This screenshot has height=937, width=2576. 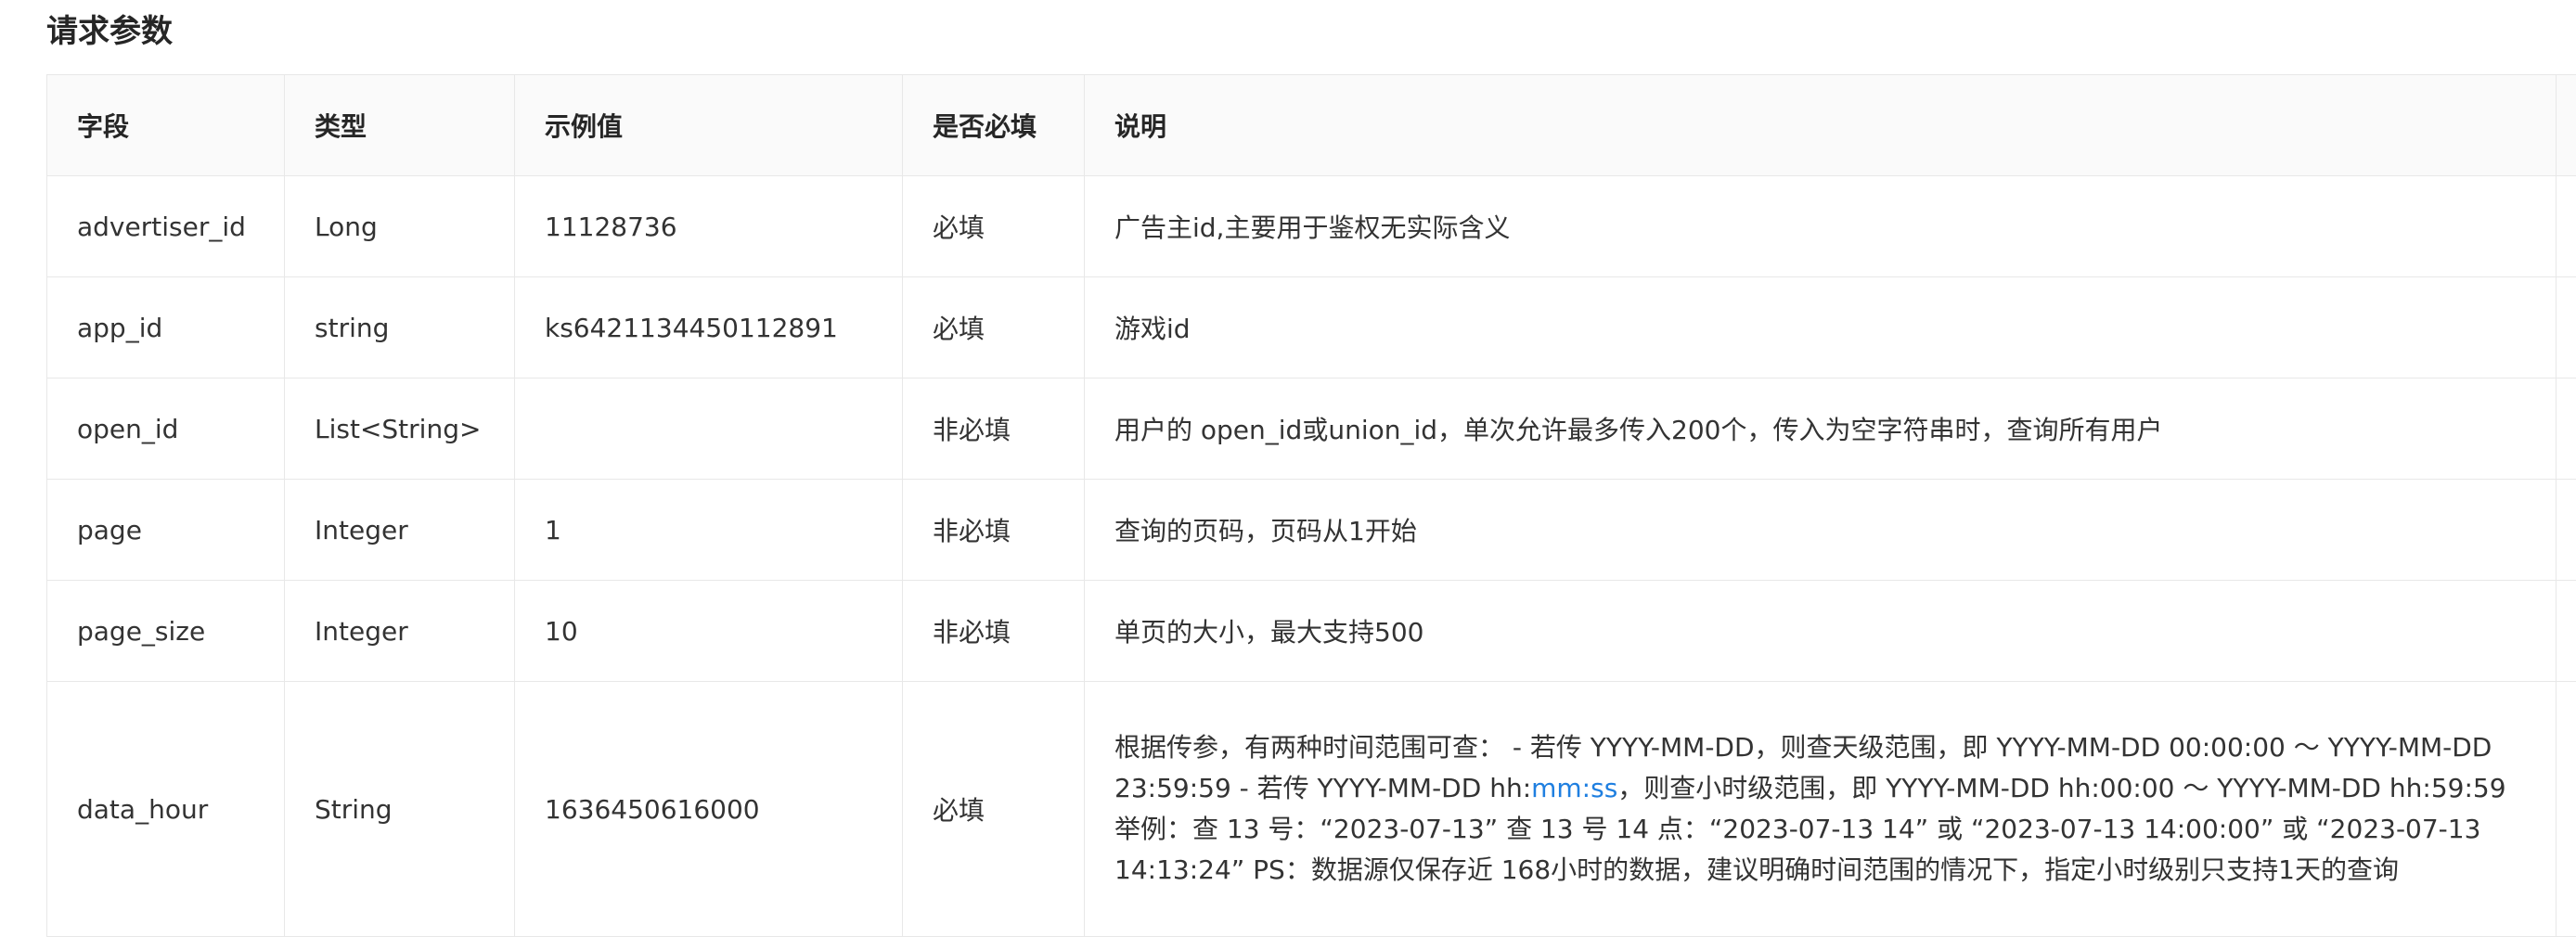 What do you see at coordinates (400, 125) in the screenshot?
I see `header-type: 类型` at bounding box center [400, 125].